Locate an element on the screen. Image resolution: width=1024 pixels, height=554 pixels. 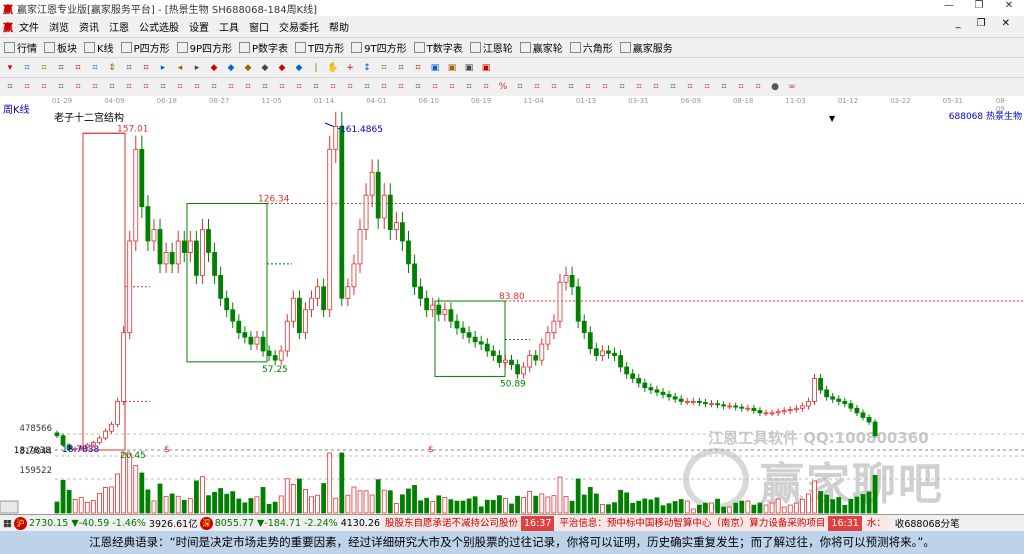
toolbar-button-10: 赢家轮 is located at coordinates (541, 47).